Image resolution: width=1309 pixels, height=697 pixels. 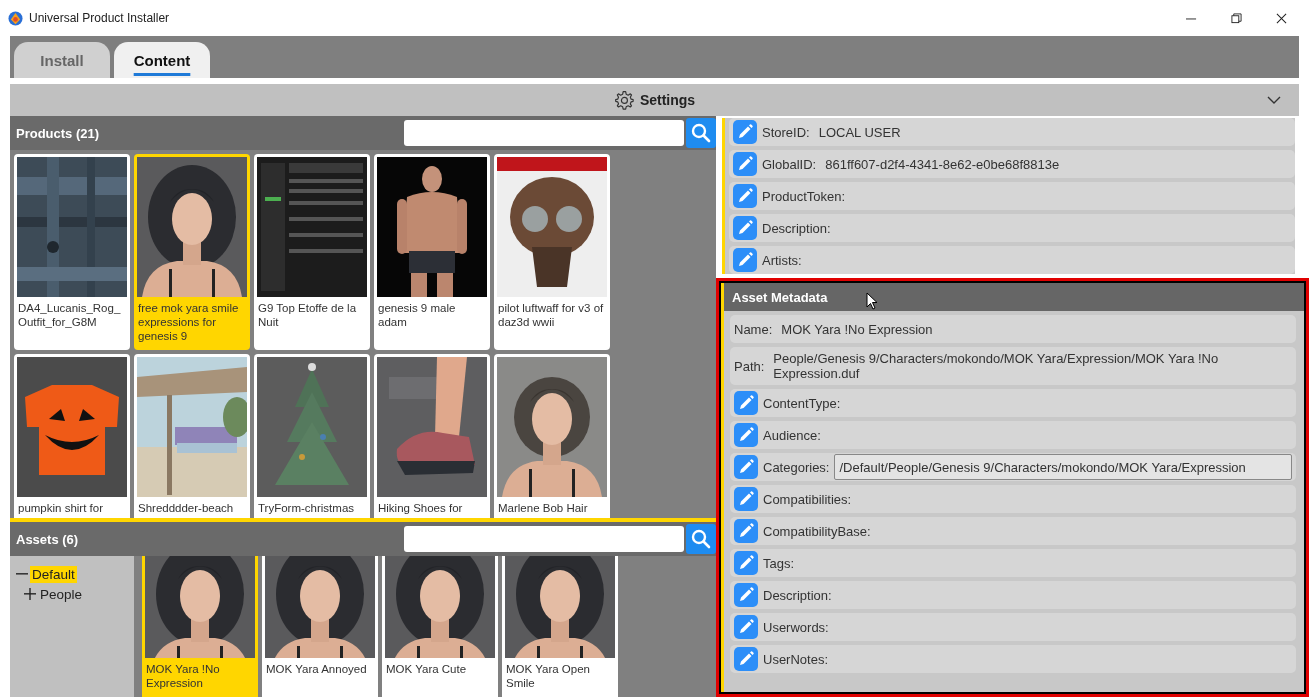 What do you see at coordinates (192, 252) in the screenshot?
I see `product-tile: free mok yara smile expressions for genesis 9` at bounding box center [192, 252].